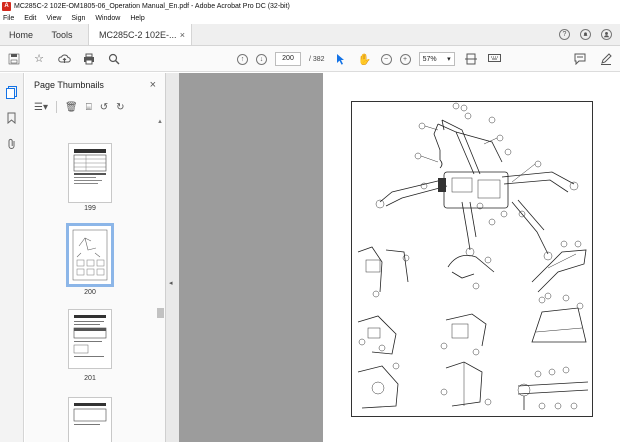 The height and width of the screenshot is (442, 620). What do you see at coordinates (580, 59) in the screenshot?
I see `comment-icon` at bounding box center [580, 59].